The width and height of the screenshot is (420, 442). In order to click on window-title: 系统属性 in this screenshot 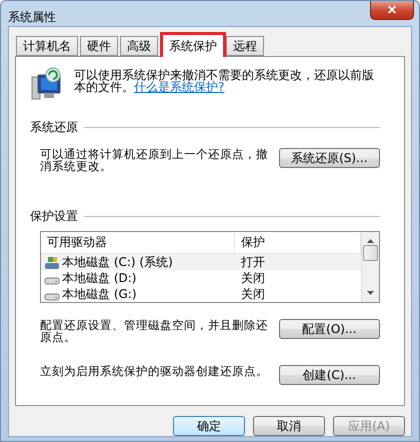, I will do `click(32, 17)`.